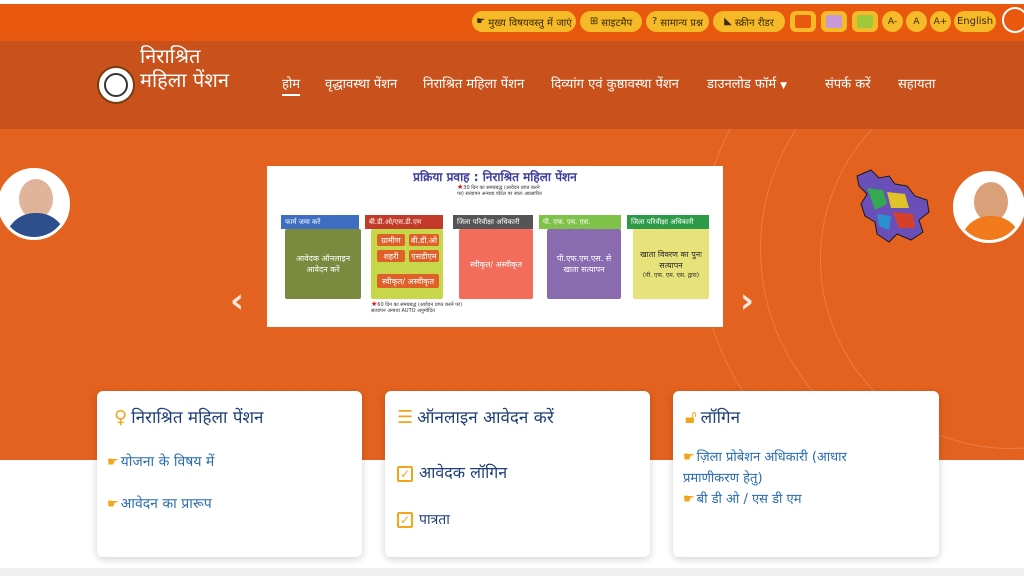 The height and width of the screenshot is (576, 1024). What do you see at coordinates (463, 472) in the screenshot?
I see `applicant-login-text: आवेदक लॉगिन` at bounding box center [463, 472].